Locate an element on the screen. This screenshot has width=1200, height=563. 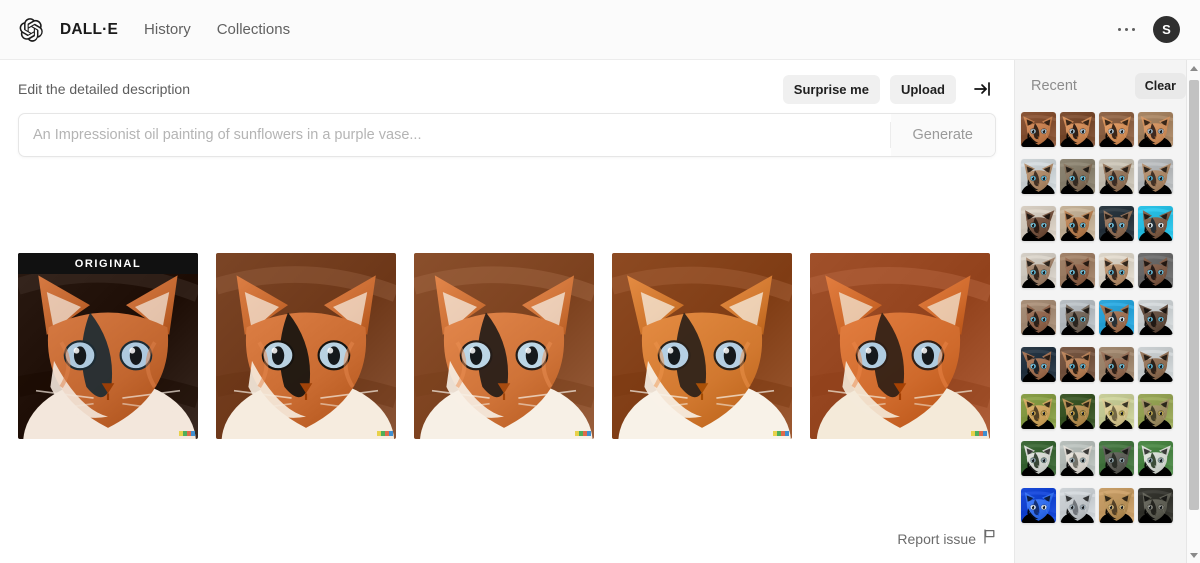
recent-sidebar: Recent Clear is located at coordinates (1107, 311).